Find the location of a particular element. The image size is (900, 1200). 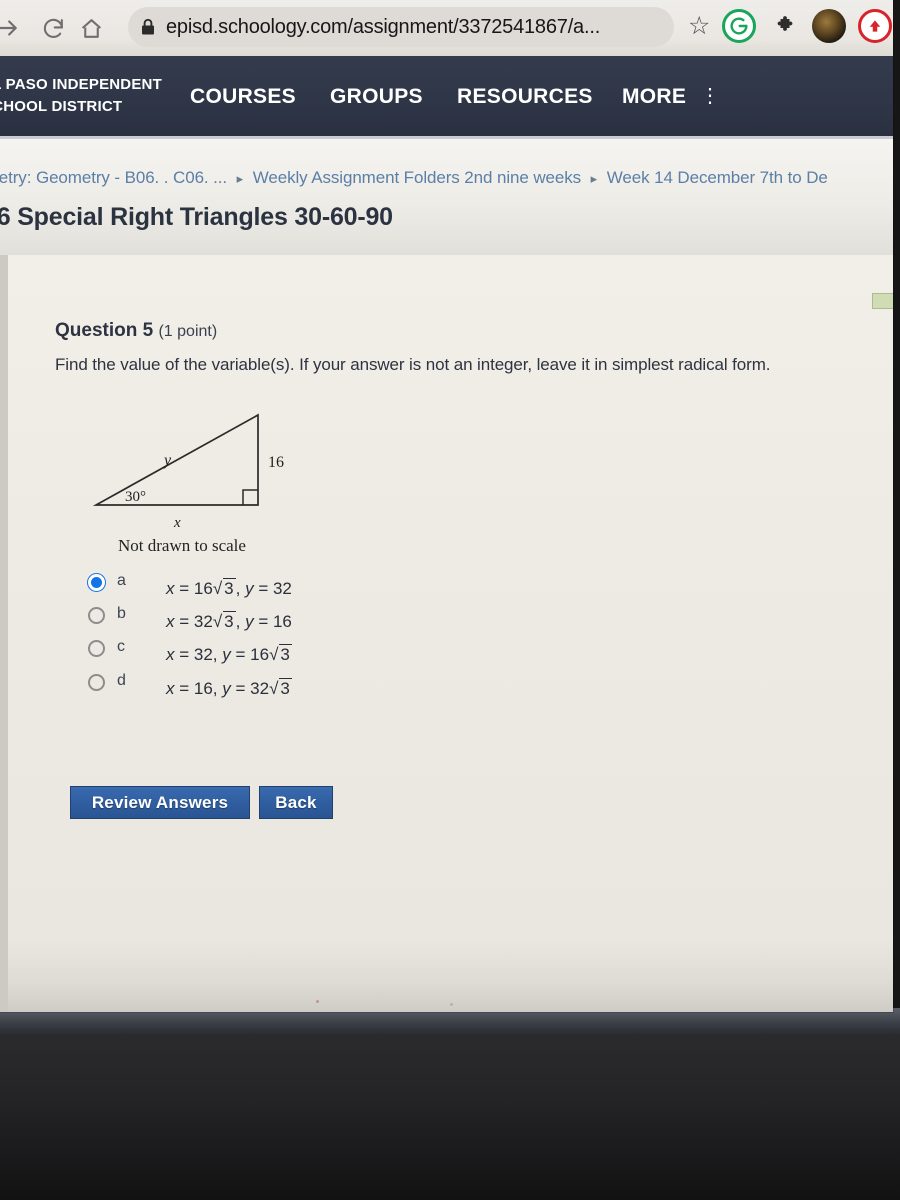

answer-letter-a: a is located at coordinates (121, 580).